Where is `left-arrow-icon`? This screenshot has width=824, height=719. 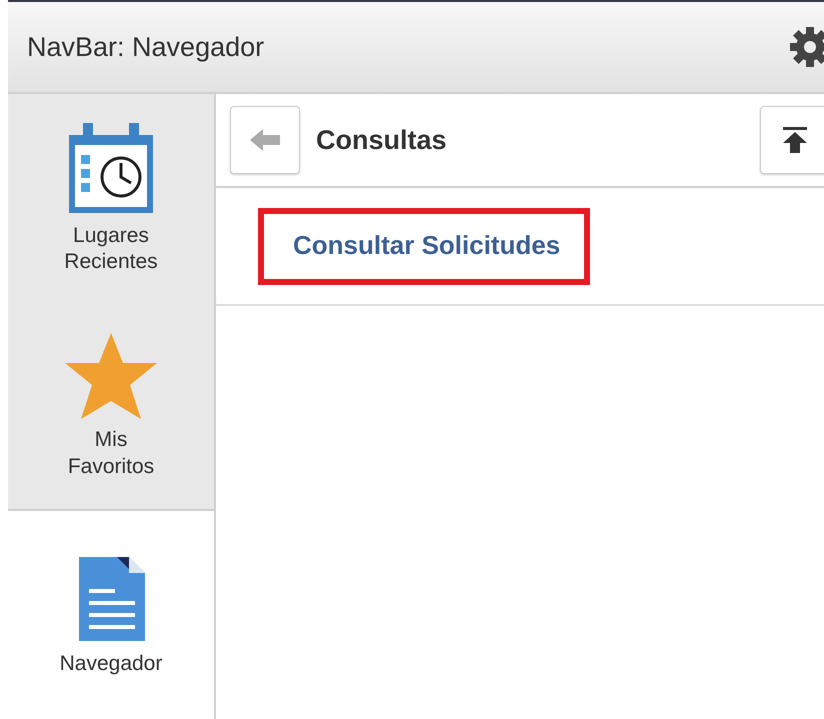 left-arrow-icon is located at coordinates (265, 140).